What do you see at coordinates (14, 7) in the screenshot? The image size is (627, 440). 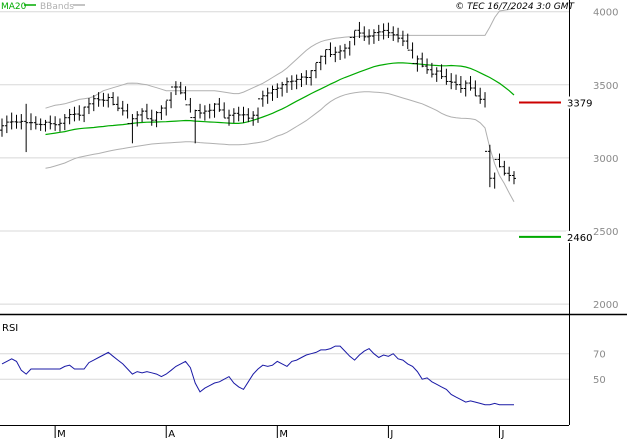 I see `legend-ma-label: MA20` at bounding box center [14, 7].